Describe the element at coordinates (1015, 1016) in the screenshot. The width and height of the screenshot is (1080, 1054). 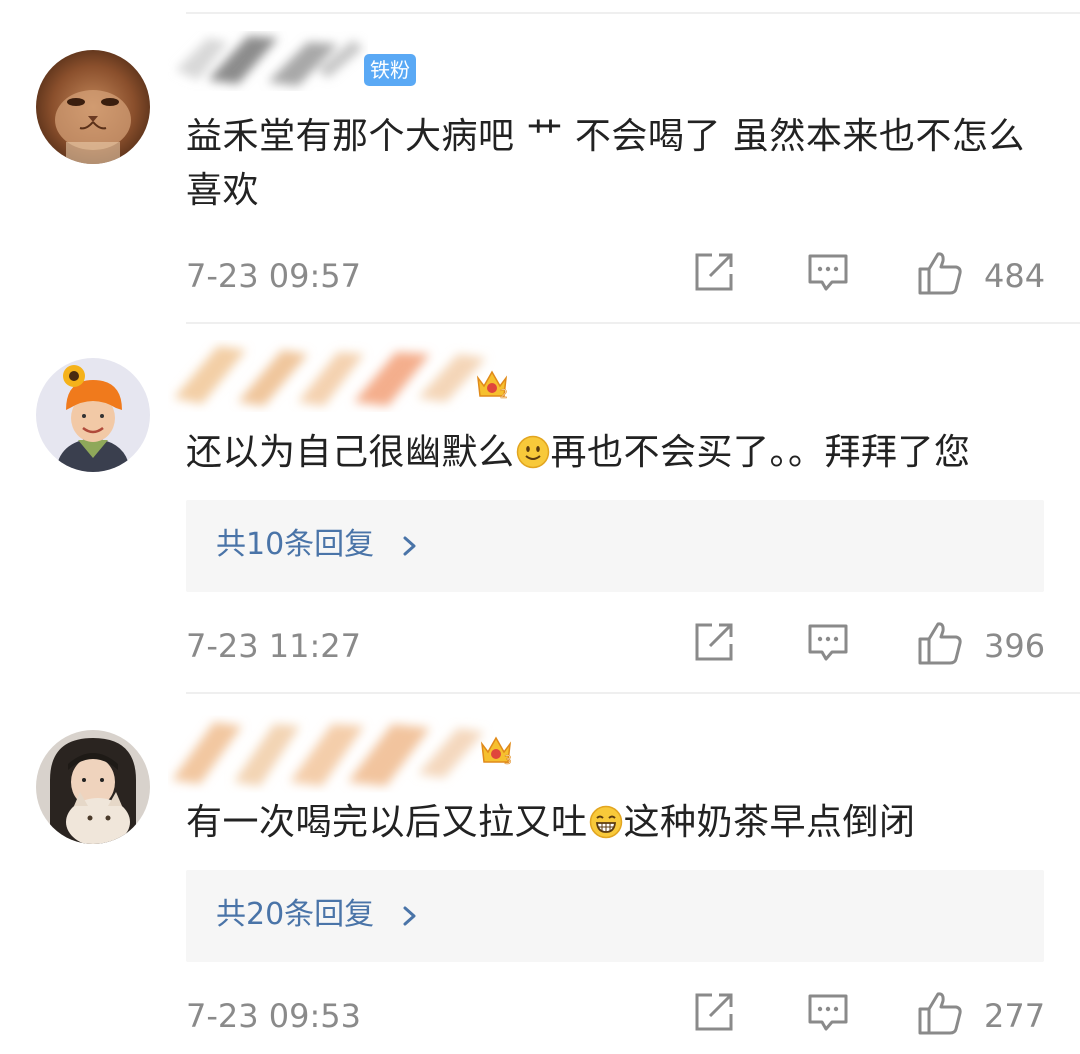
I see `like-count: 277` at that location.